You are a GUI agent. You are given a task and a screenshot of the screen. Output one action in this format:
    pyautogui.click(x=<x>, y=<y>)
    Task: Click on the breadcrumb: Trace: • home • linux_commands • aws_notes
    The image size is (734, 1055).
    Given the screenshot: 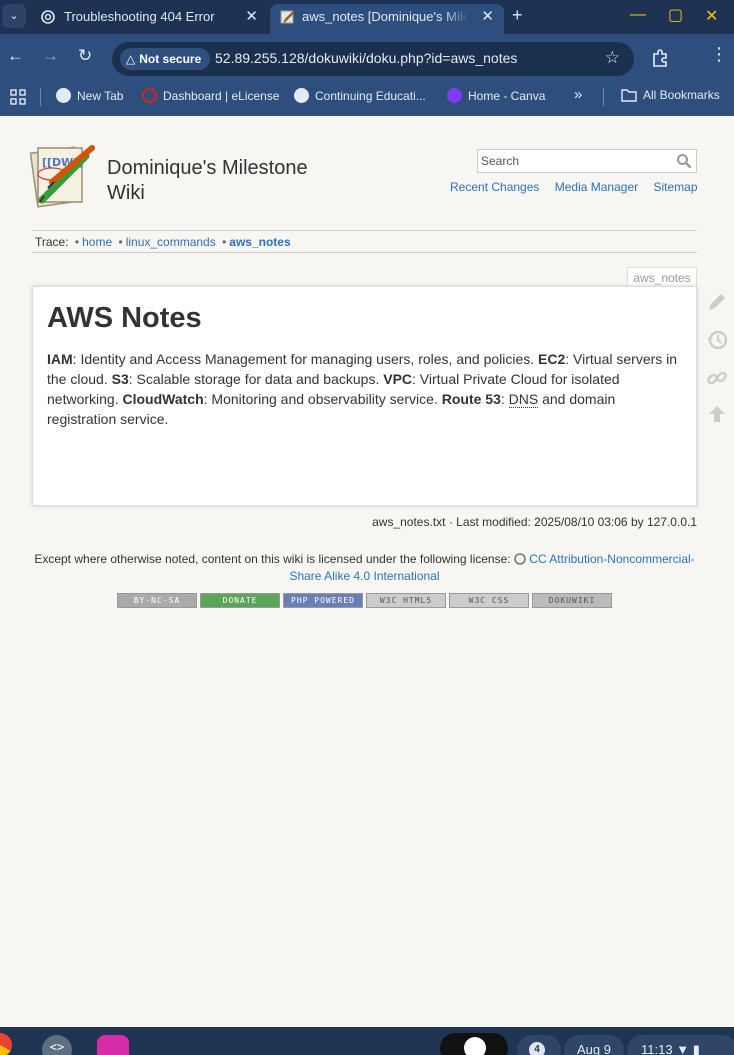 What is the action you would take?
    pyautogui.click(x=364, y=241)
    